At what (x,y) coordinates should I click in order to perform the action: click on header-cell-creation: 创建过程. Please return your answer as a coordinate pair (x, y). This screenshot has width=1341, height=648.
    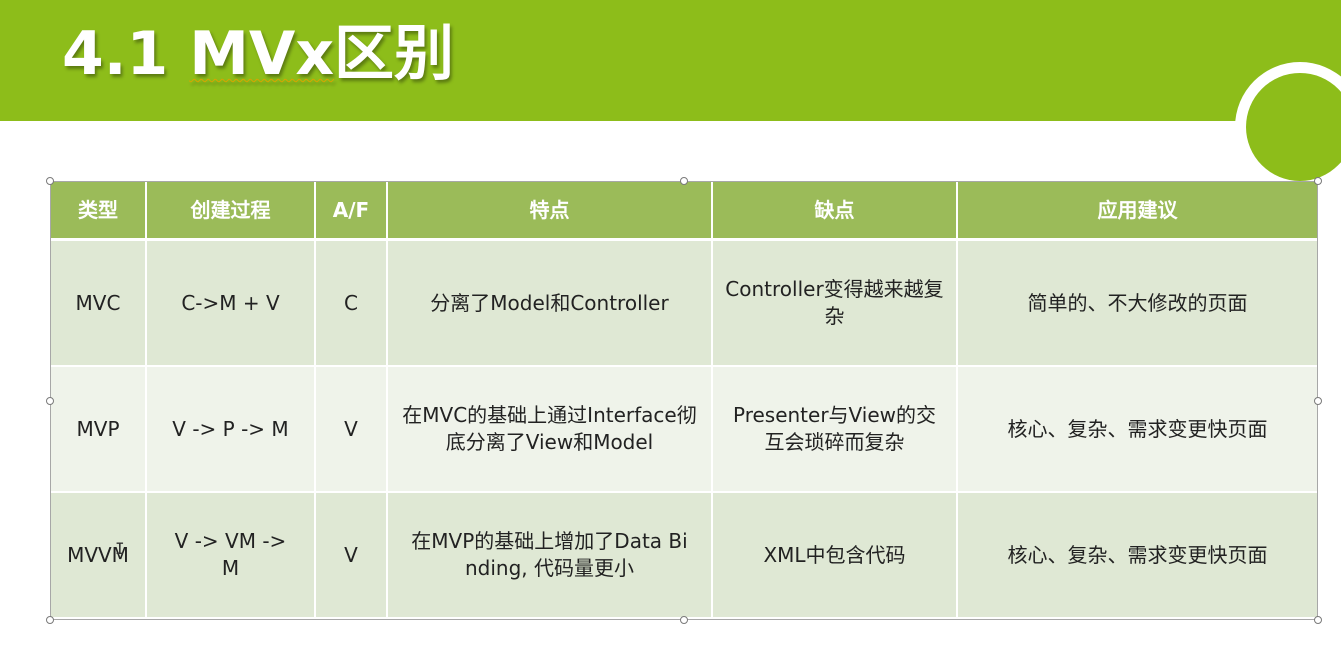
    Looking at the image, I should click on (231, 211).